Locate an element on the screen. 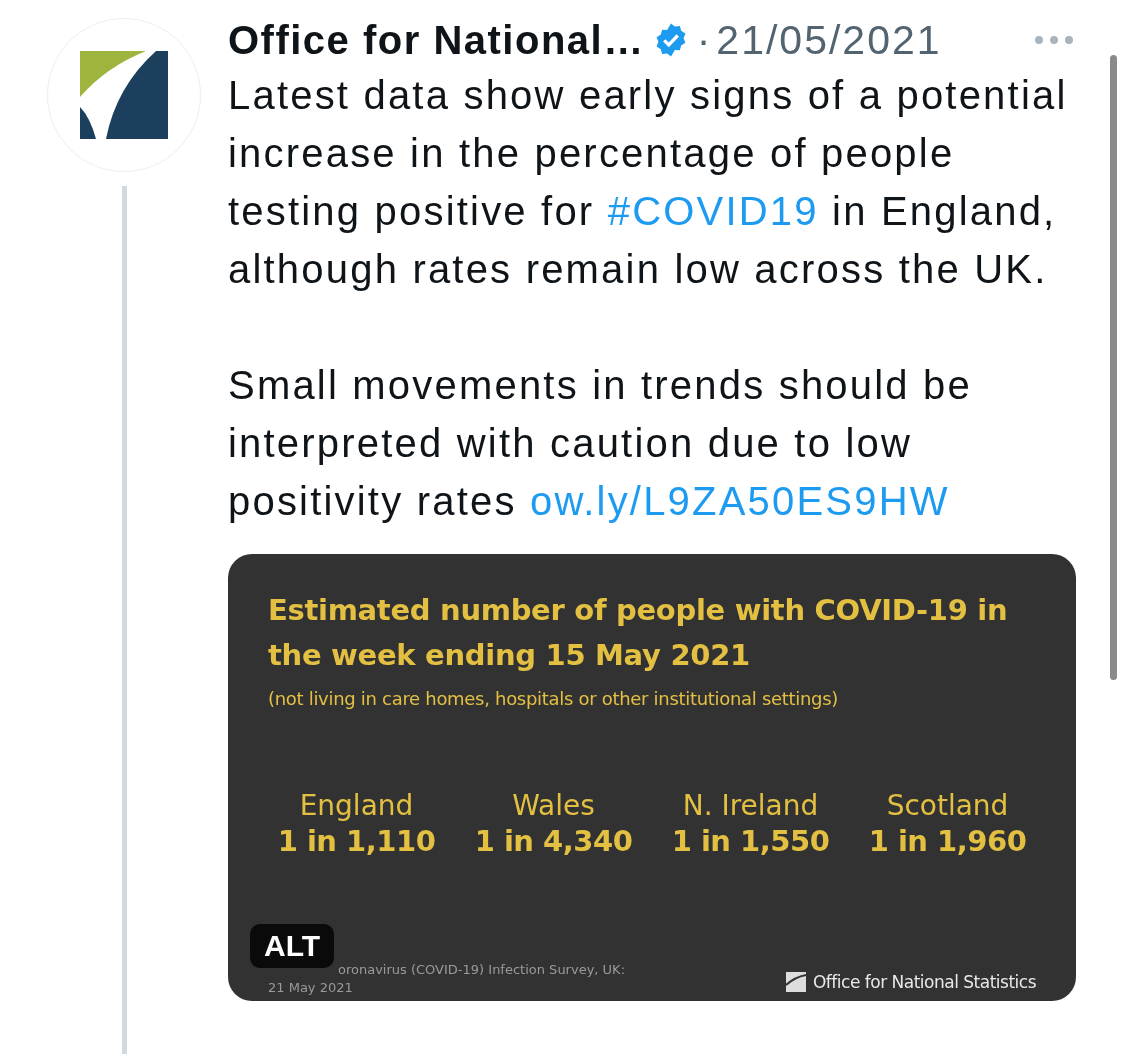 The height and width of the screenshot is (1054, 1125). region-value: 1 in 4,340 is located at coordinates (553, 841).